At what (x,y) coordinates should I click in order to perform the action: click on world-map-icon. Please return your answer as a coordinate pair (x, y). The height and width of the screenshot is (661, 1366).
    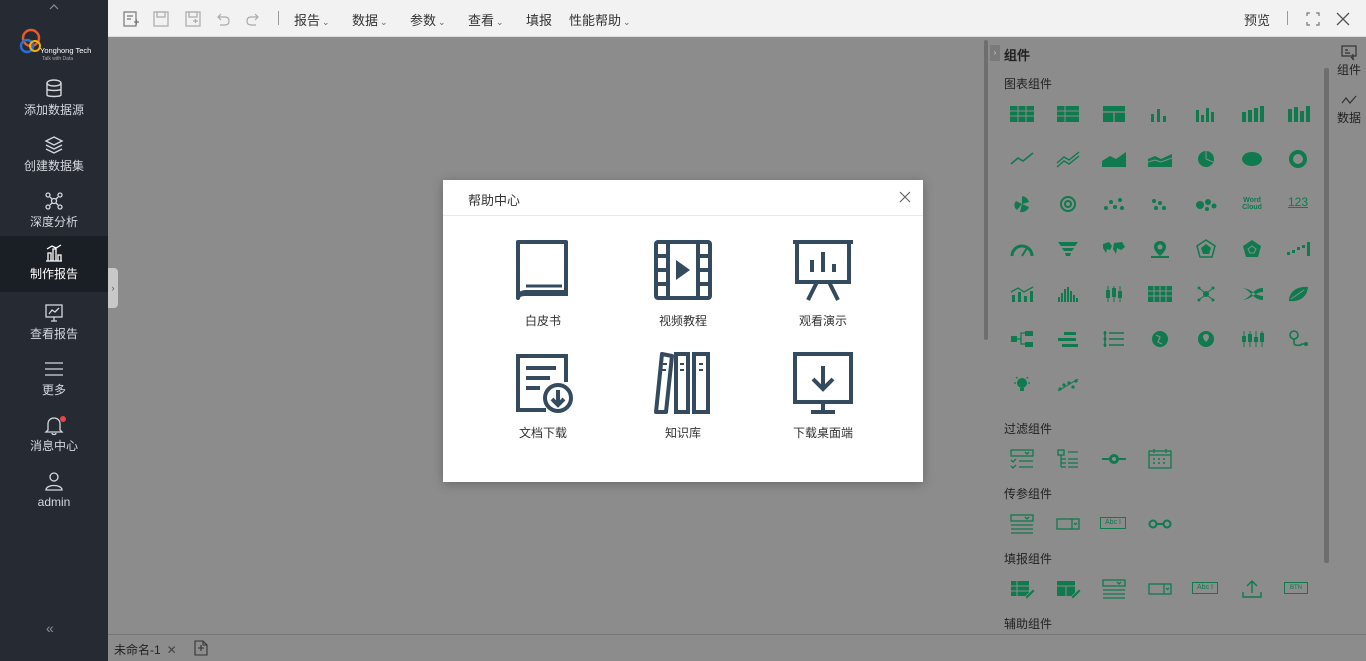
    Looking at the image, I should click on (1114, 249).